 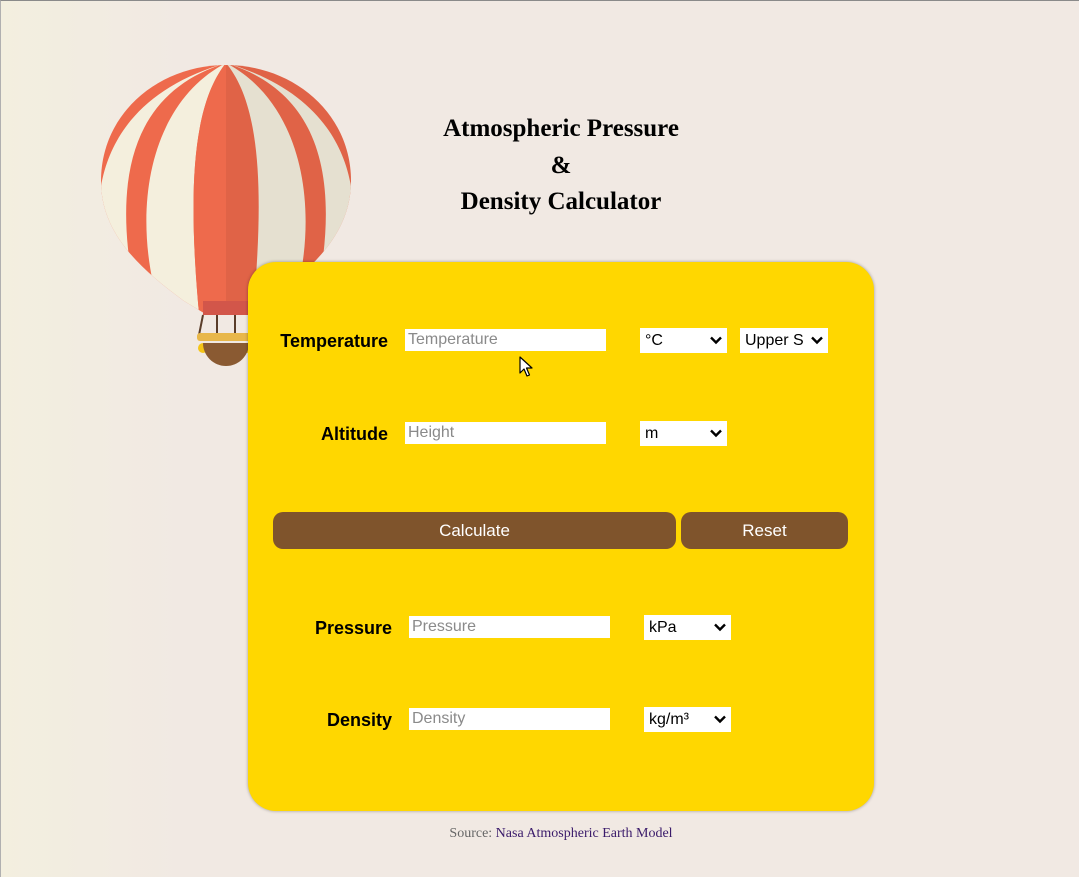 I want to click on title-line-2: &, so click(x=561, y=165).